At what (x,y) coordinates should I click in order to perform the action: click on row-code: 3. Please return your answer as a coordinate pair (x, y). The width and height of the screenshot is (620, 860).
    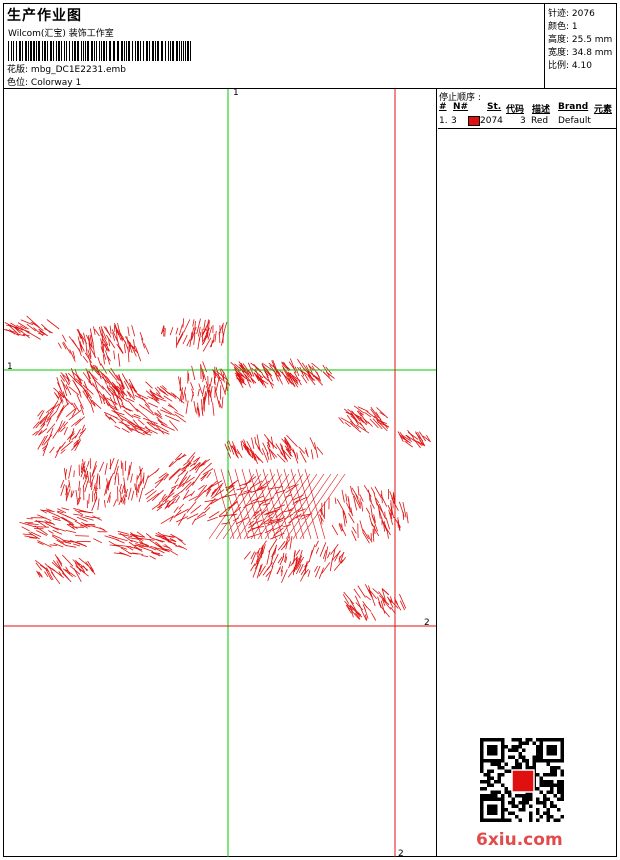
    Looking at the image, I should click on (523, 121).